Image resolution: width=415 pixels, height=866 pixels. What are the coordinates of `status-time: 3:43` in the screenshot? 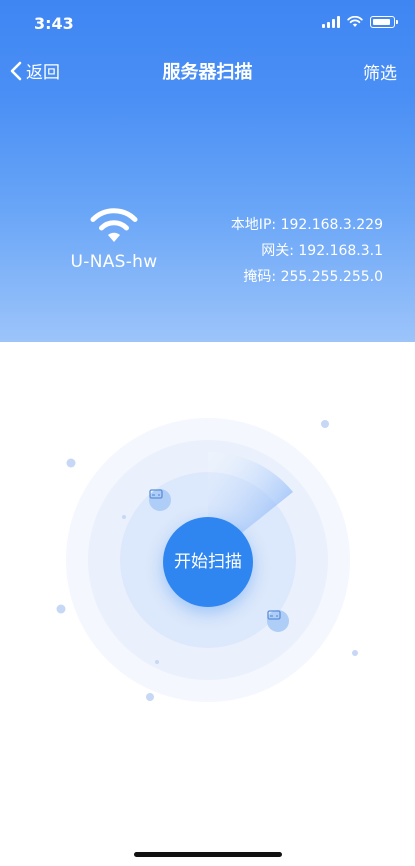 It's located at (54, 23).